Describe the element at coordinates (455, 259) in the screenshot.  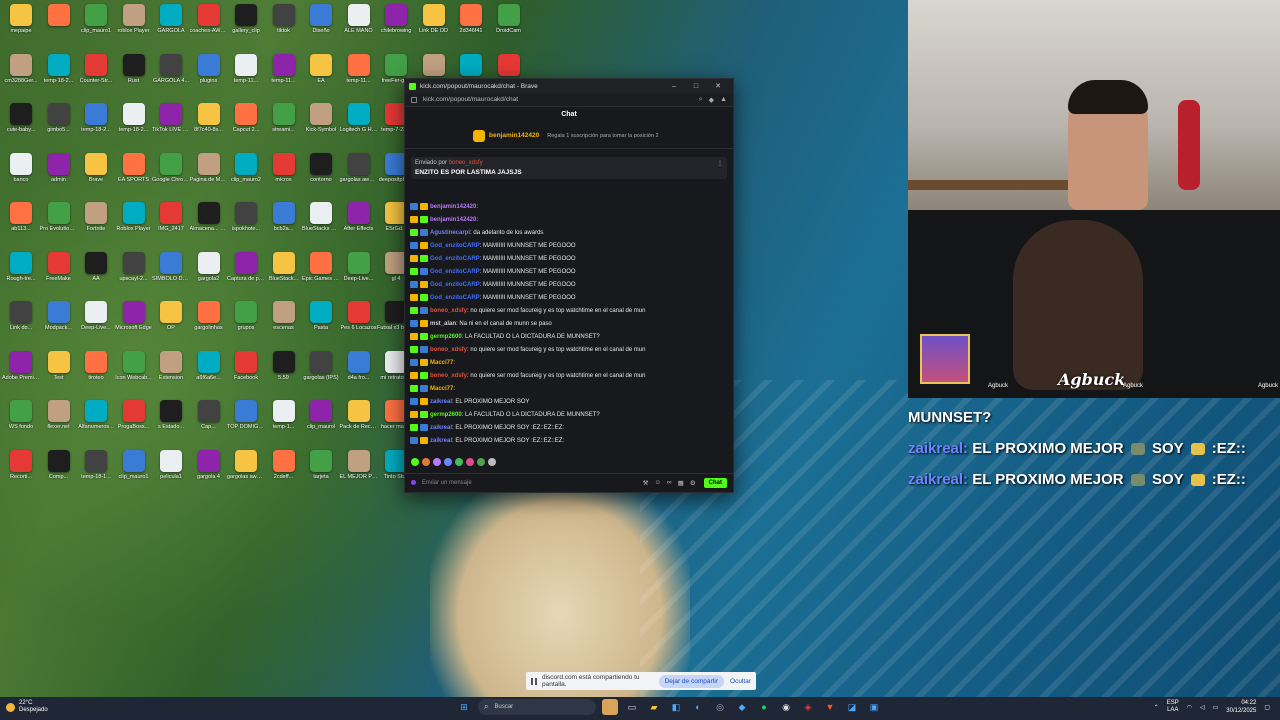
I see `chat-username: God_enzitoCARP` at that location.